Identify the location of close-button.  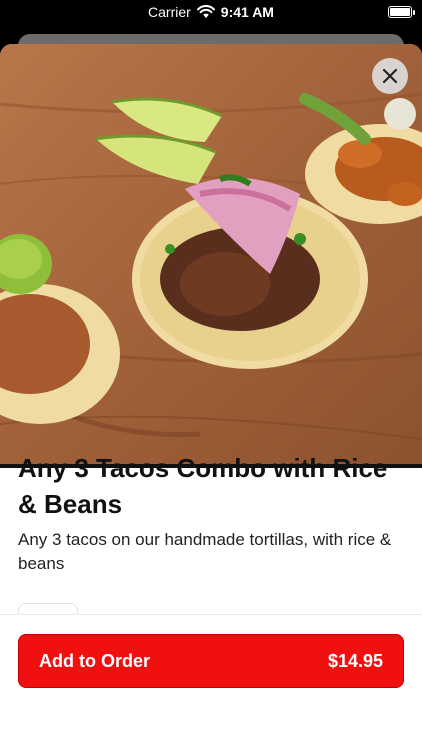
(390, 76).